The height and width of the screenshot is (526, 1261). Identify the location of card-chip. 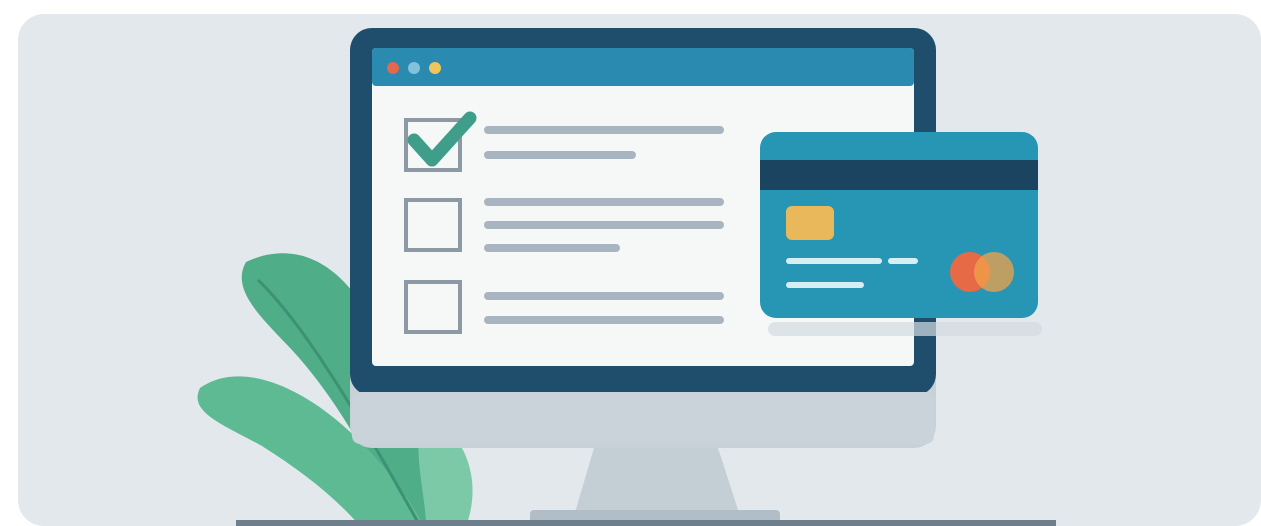
(810, 223).